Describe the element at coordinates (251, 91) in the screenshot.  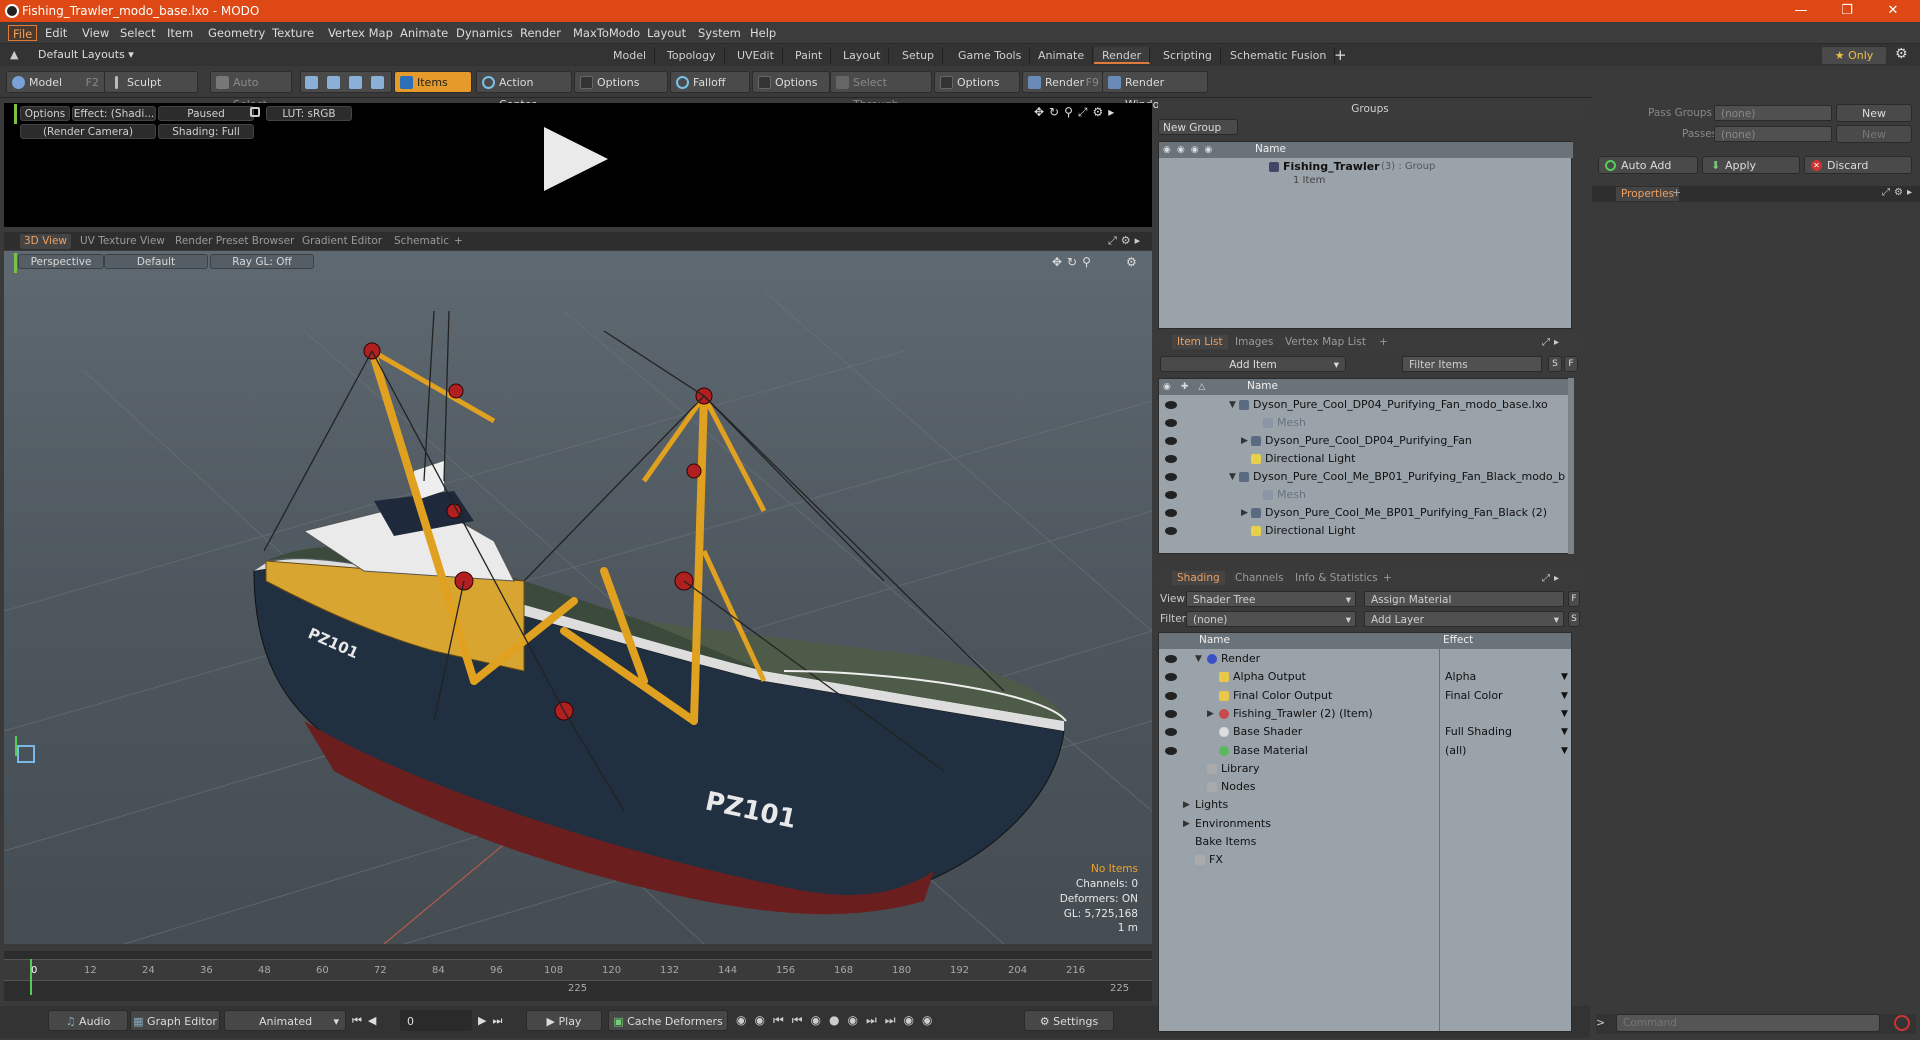
I see `auto-select-button: Auto Select` at that location.